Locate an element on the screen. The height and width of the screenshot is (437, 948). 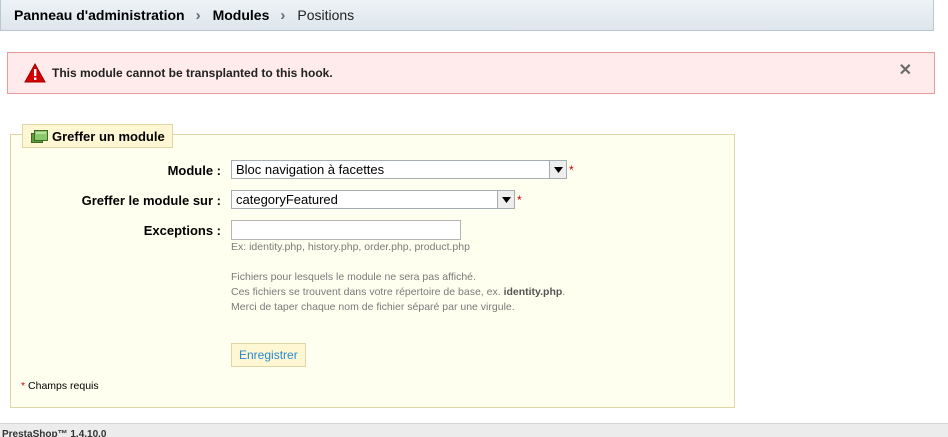
help-line-2-example-file: identity.php is located at coordinates (533, 292).